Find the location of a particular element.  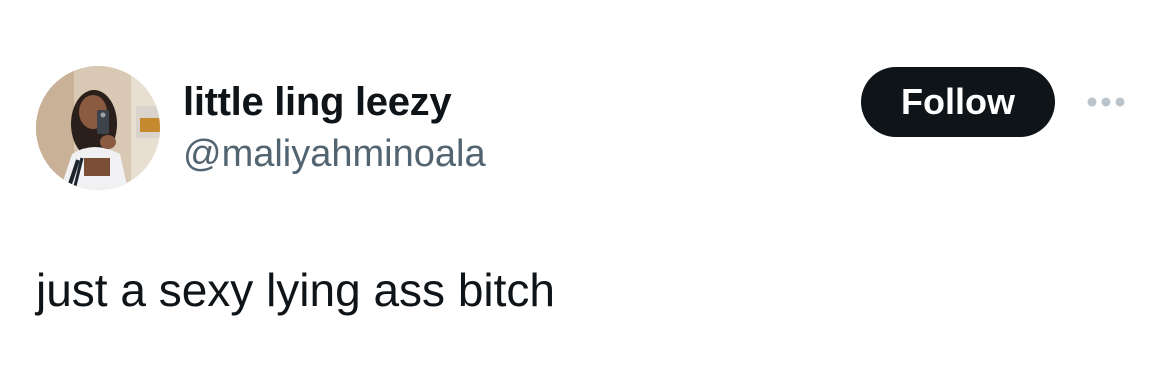

profile-photo-icon is located at coordinates (98, 128).